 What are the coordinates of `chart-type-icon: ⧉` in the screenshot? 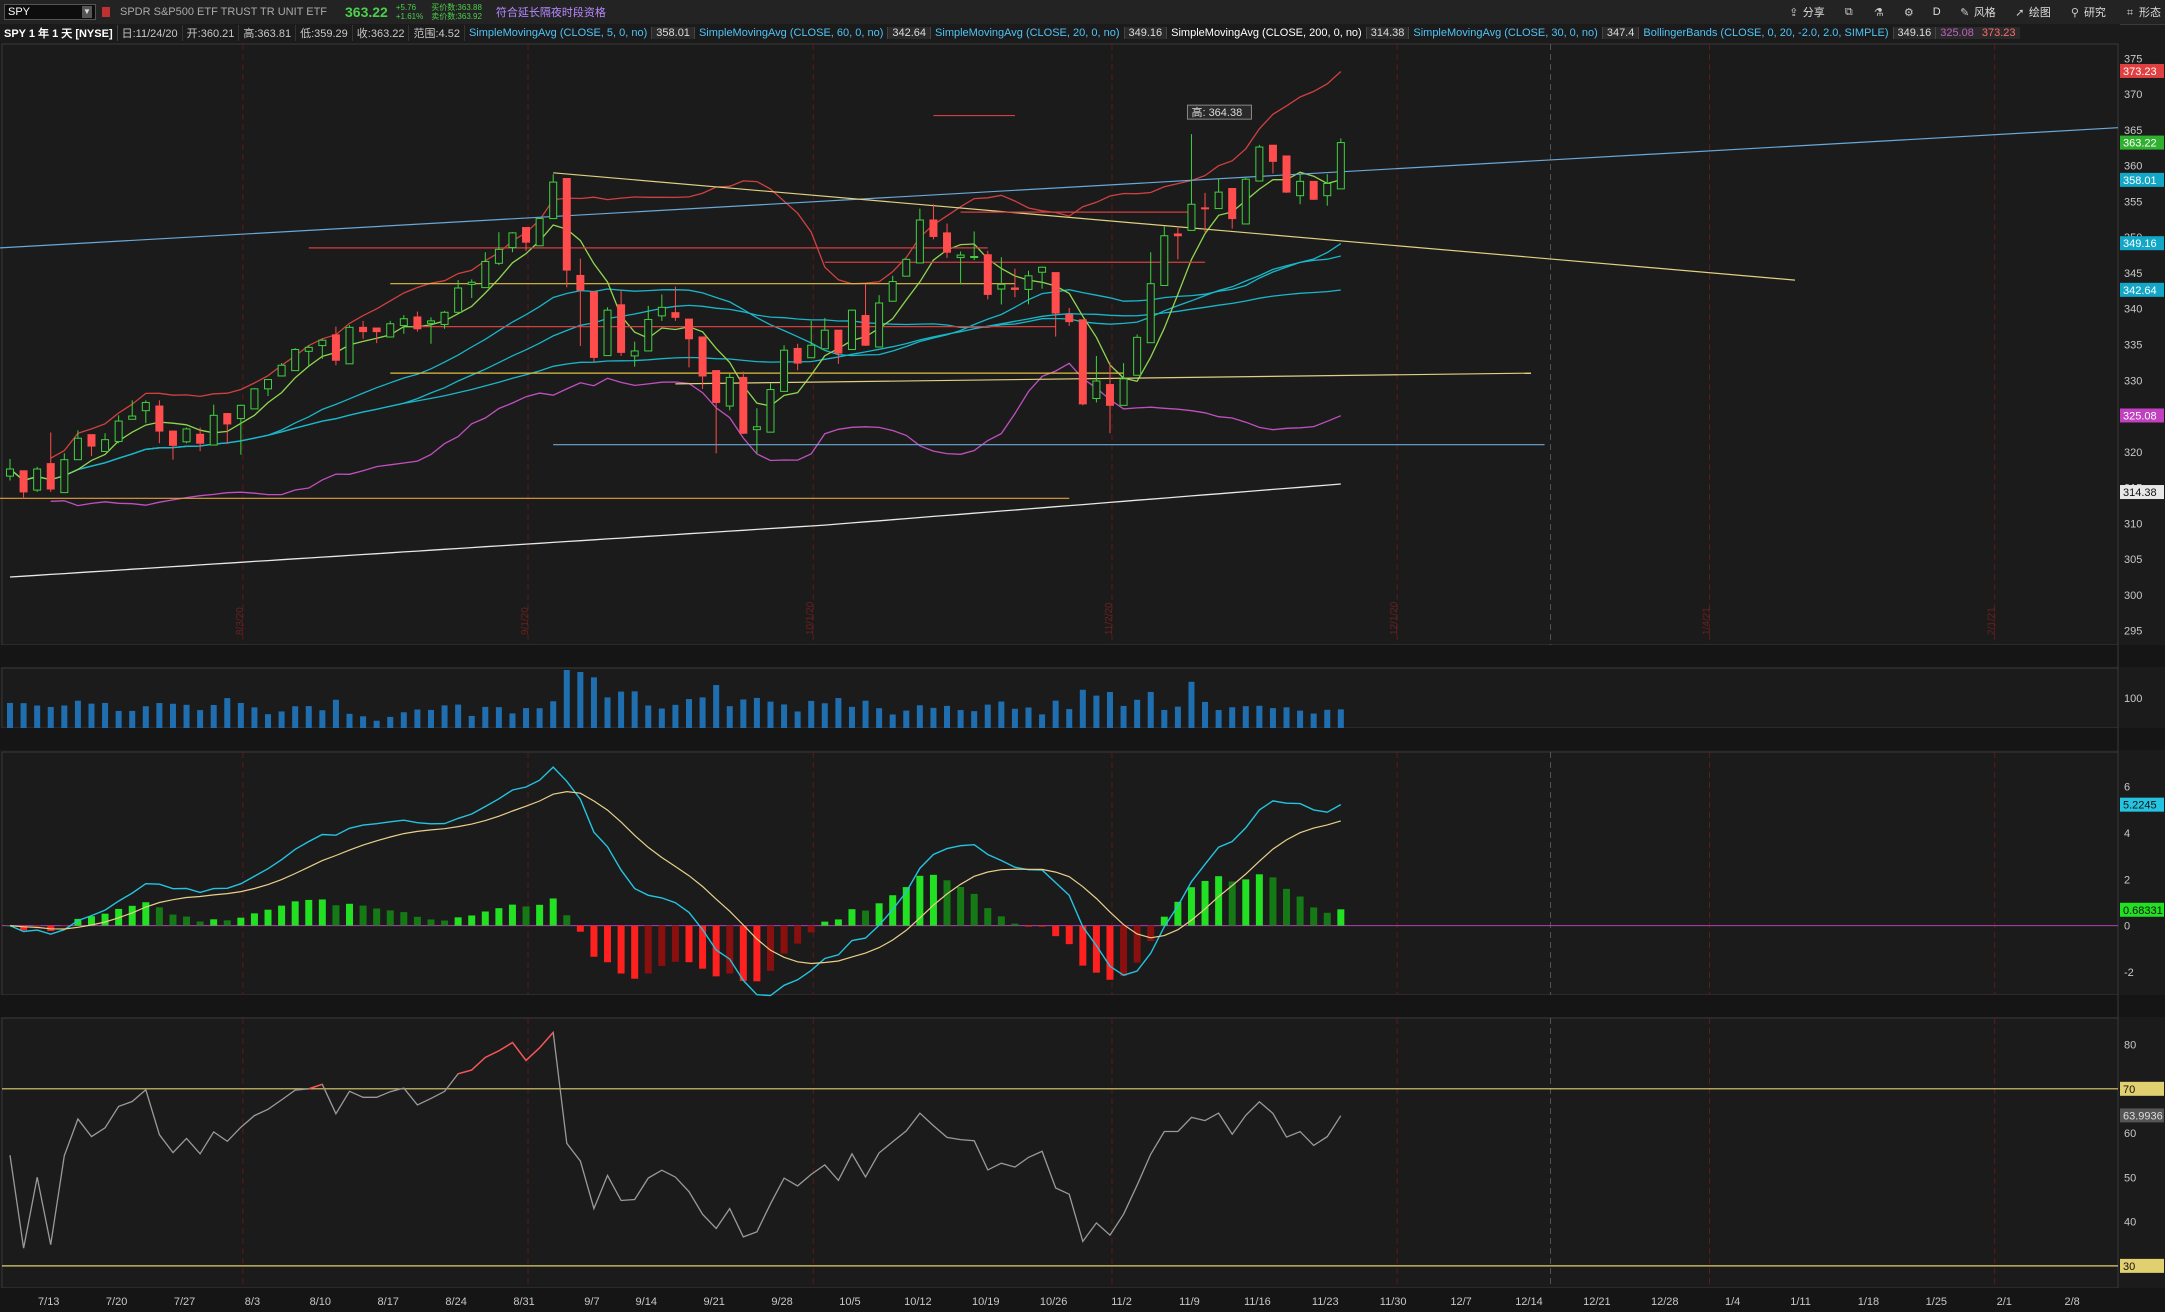 It's located at (1848, 11).